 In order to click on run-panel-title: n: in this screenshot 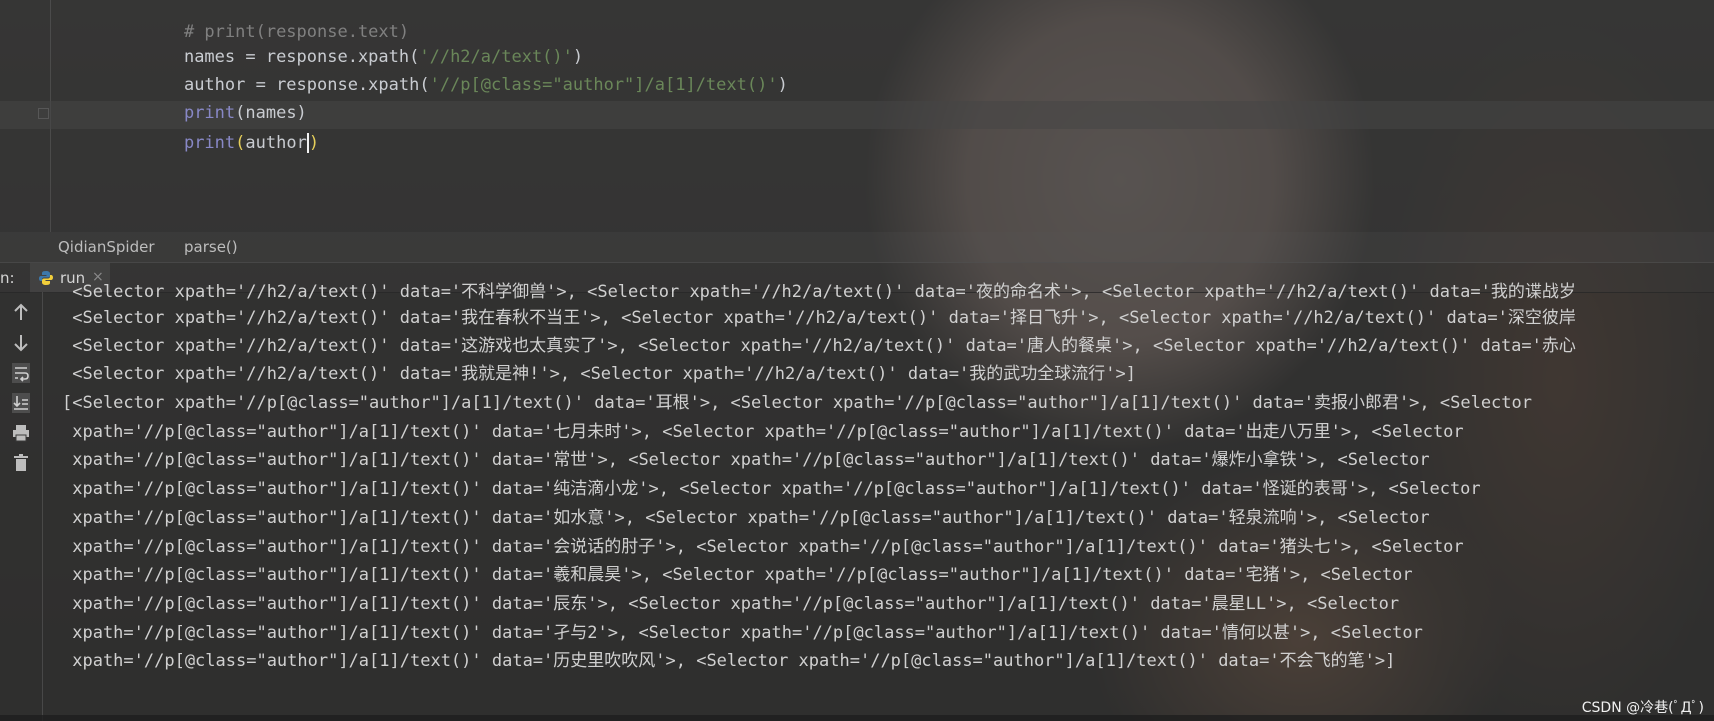, I will do `click(7, 278)`.